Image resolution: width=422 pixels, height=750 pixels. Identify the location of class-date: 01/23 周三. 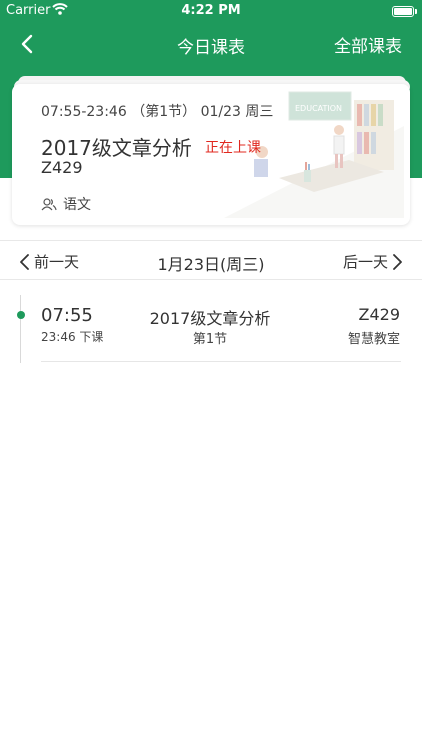
(237, 112).